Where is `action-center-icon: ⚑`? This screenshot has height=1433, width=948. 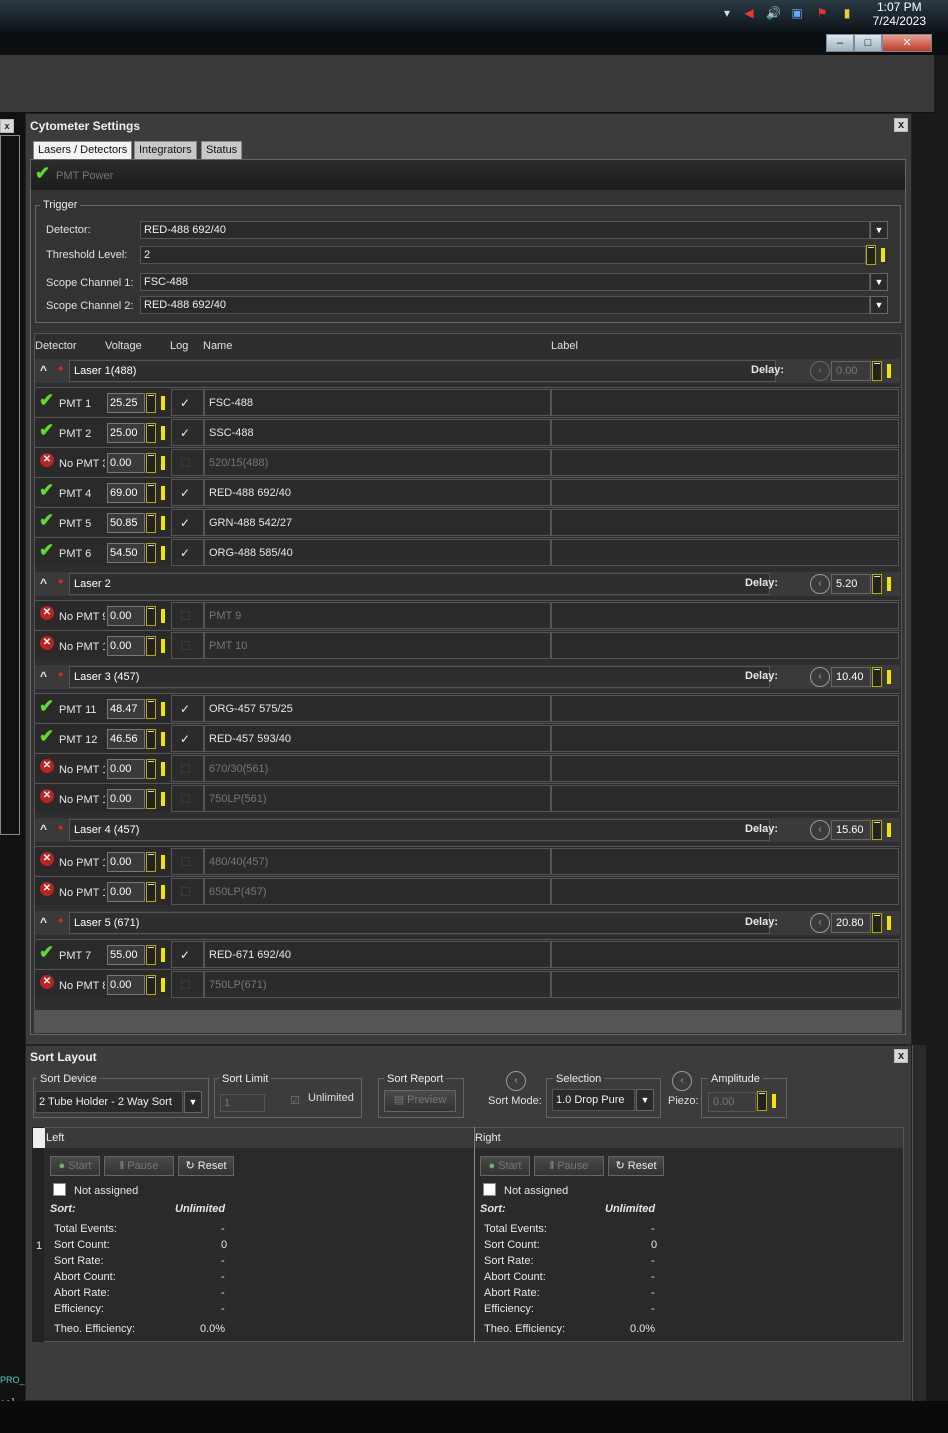 action-center-icon: ⚑ is located at coordinates (822, 13).